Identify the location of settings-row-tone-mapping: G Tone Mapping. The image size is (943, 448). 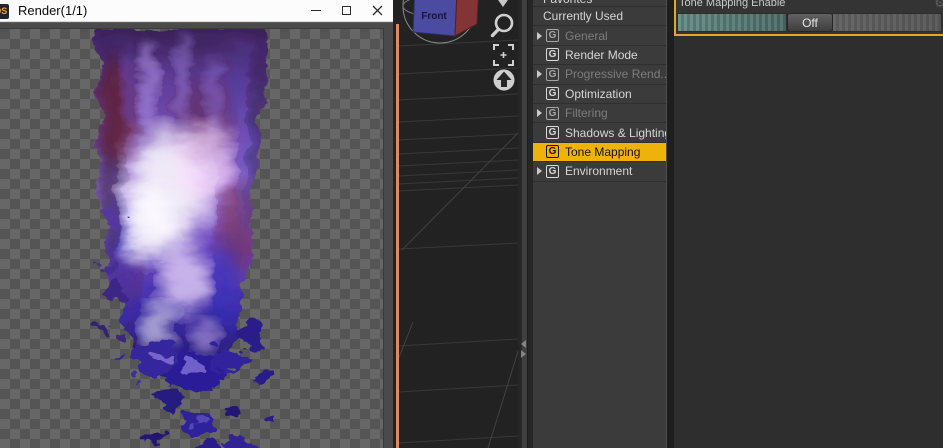
(599, 152).